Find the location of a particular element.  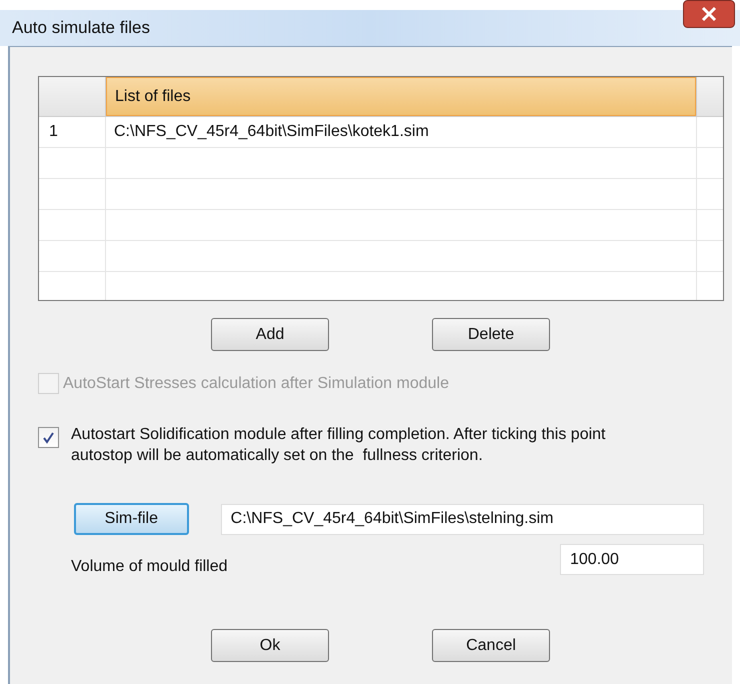

checkbox is located at coordinates (48, 437).